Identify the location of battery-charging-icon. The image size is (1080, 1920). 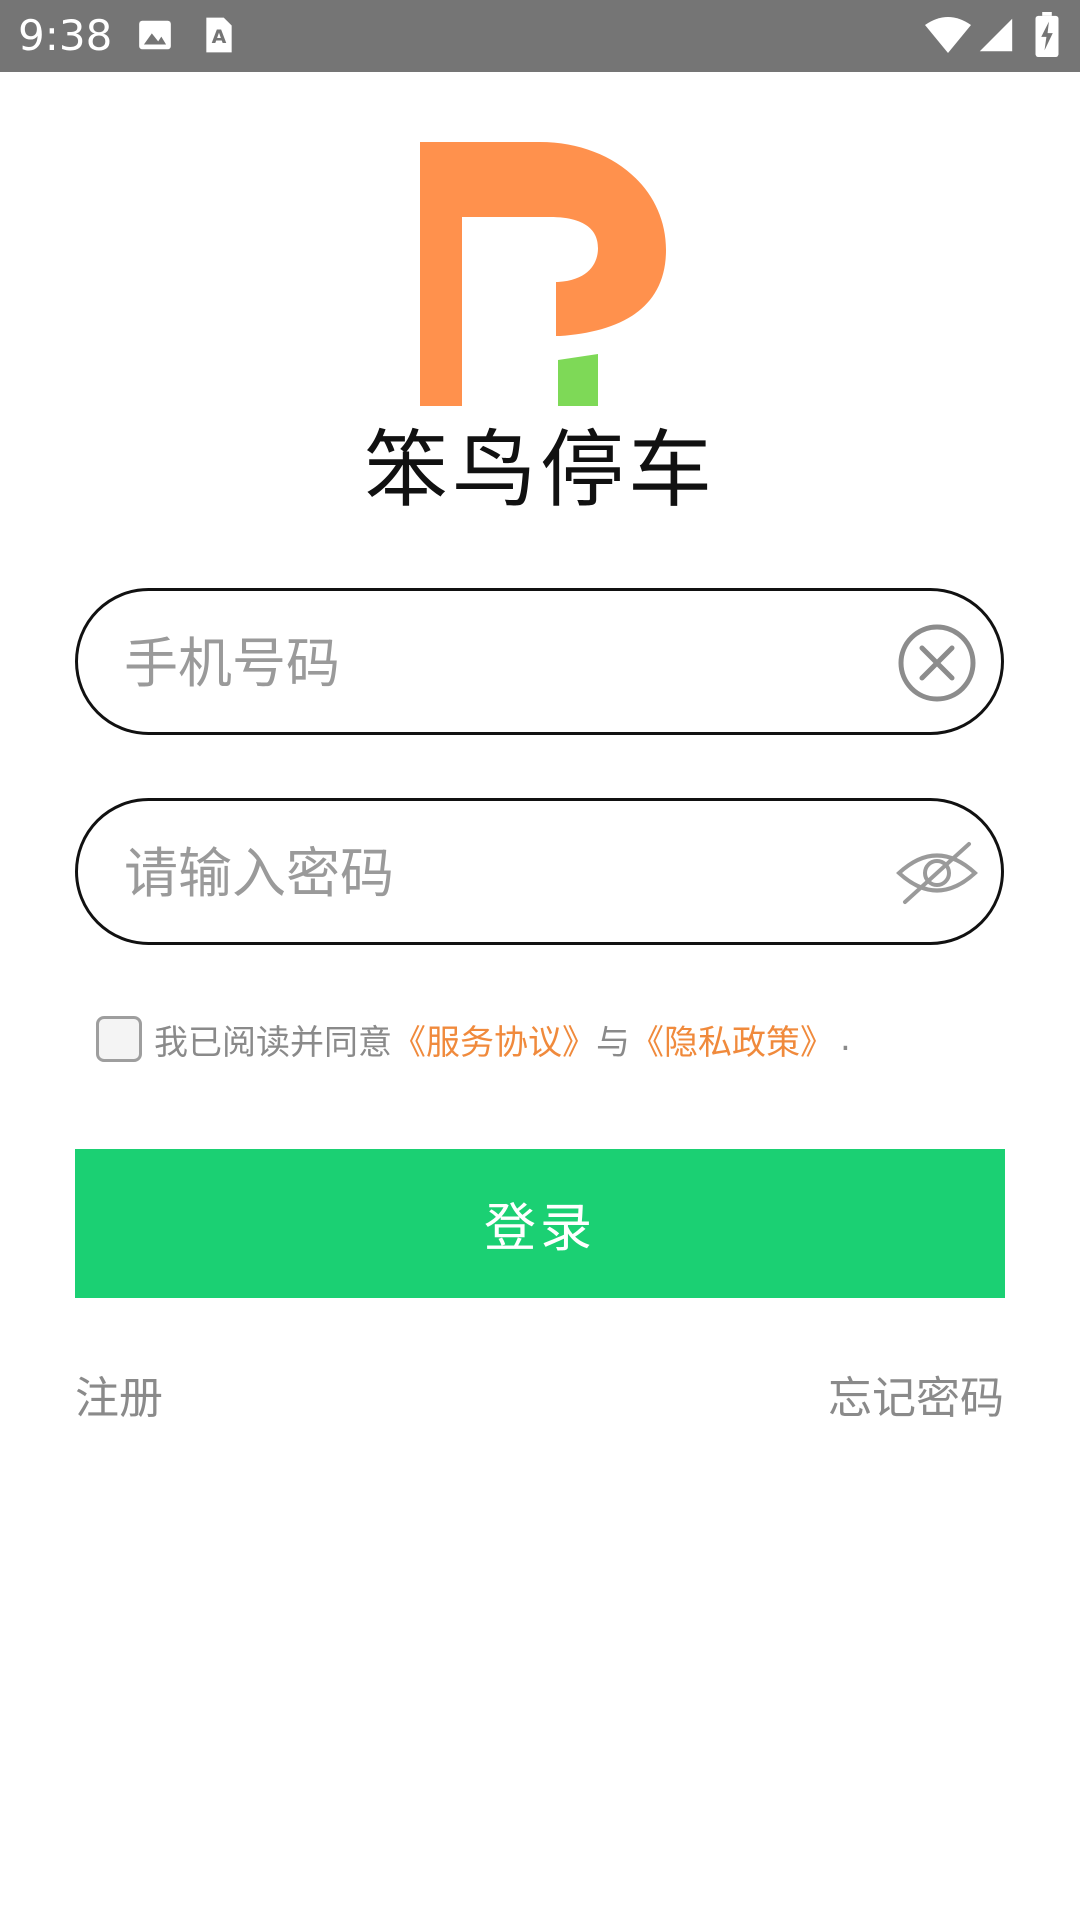
(1047, 37).